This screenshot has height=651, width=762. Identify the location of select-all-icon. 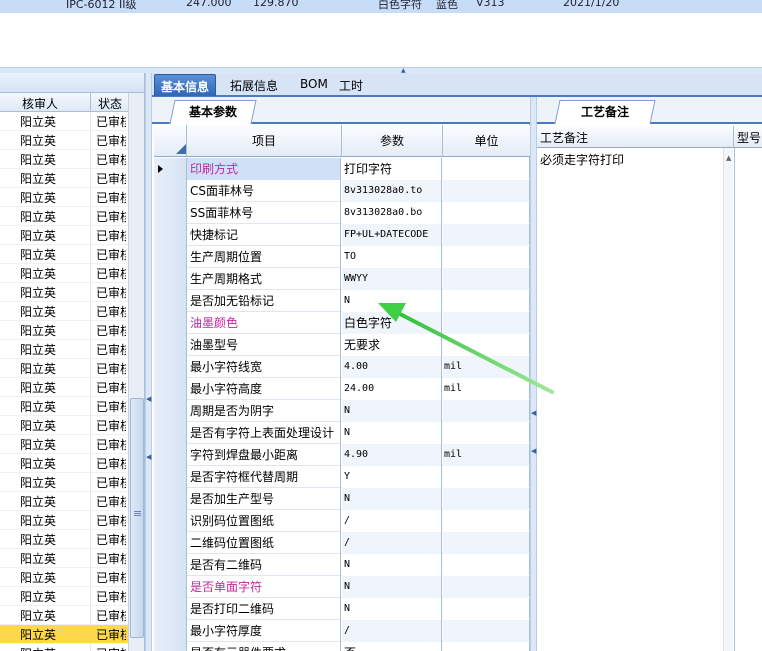
(181, 149).